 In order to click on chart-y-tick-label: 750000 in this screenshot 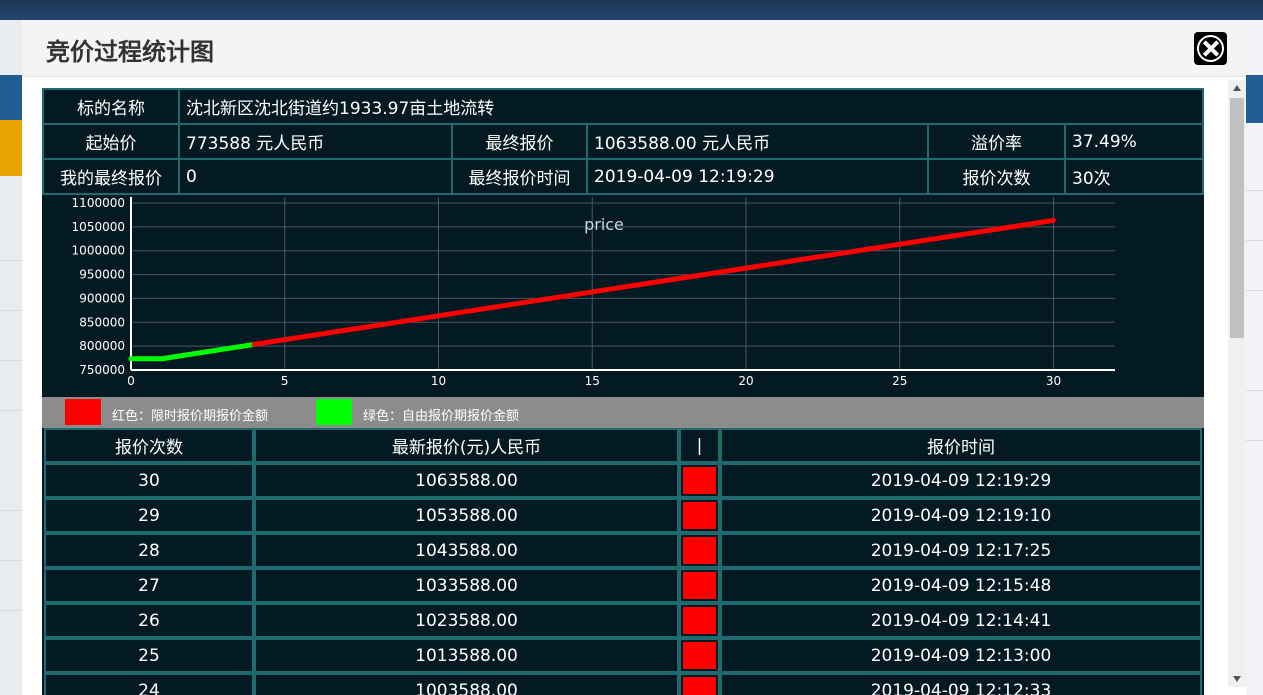, I will do `click(102, 370)`.